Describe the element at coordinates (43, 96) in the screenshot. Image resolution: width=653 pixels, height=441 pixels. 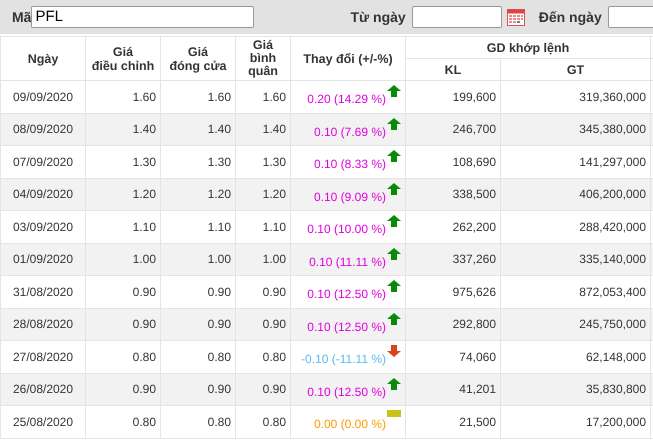
I see `date-cell: 09/09/2020` at that location.